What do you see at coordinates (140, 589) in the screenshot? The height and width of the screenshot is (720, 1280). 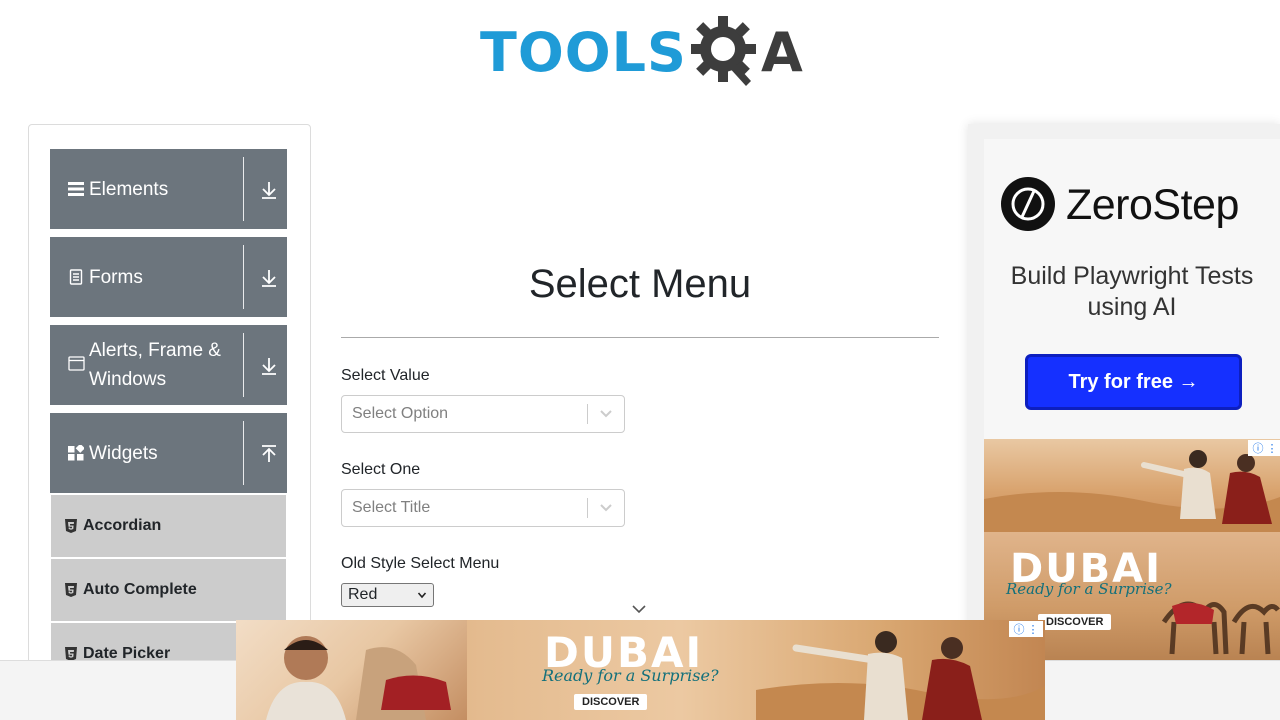 I see `sidebar-item-label: Auto Complete` at bounding box center [140, 589].